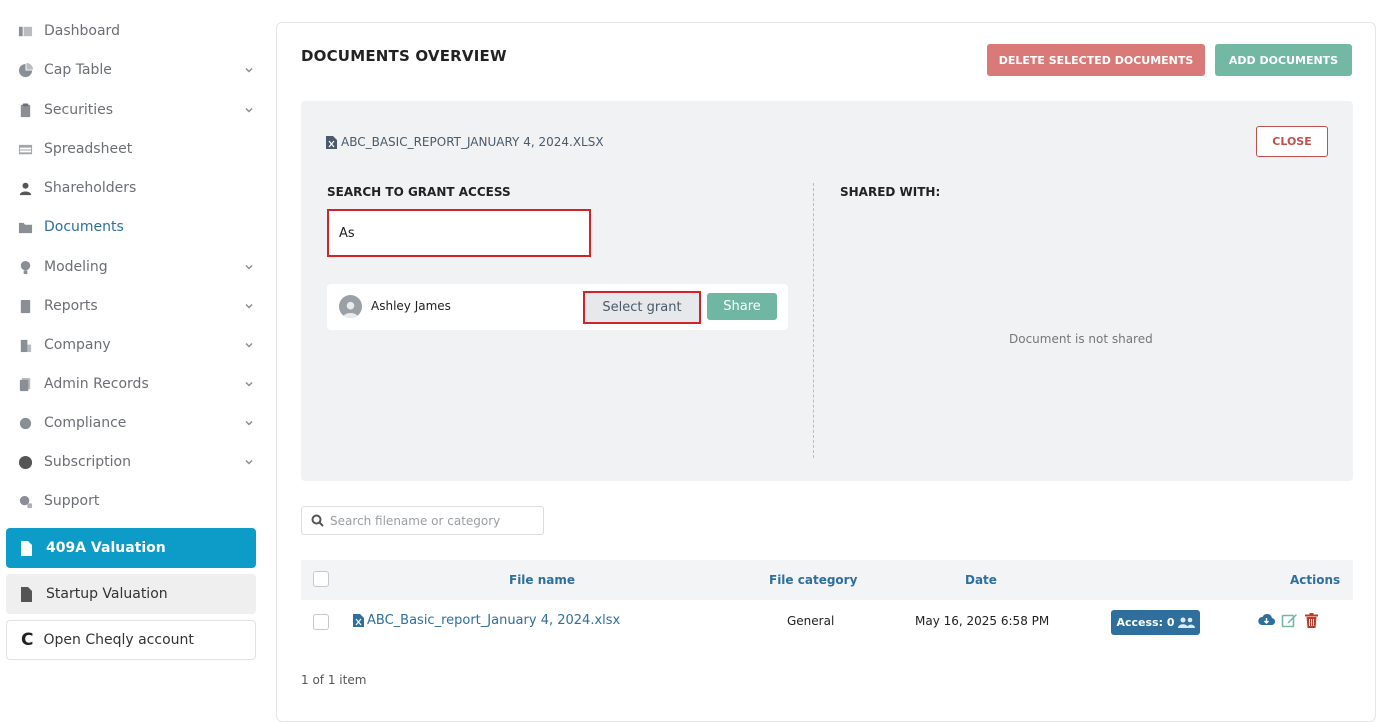 The width and height of the screenshot is (1378, 722). Describe the element at coordinates (813, 320) in the screenshot. I see `panel-divider` at that location.